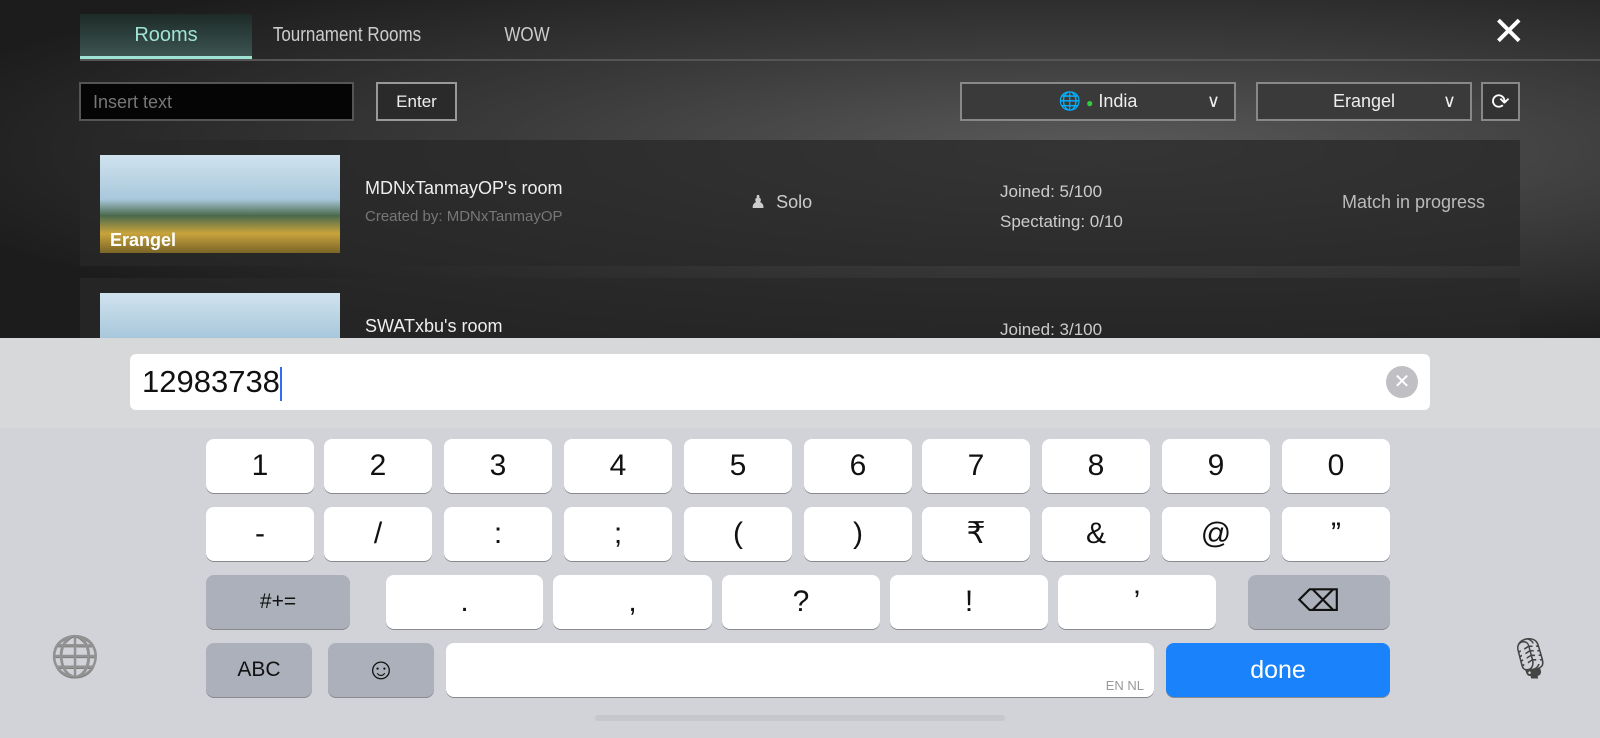 The height and width of the screenshot is (738, 1600). I want to click on key-punctuation: ,, so click(632, 602).